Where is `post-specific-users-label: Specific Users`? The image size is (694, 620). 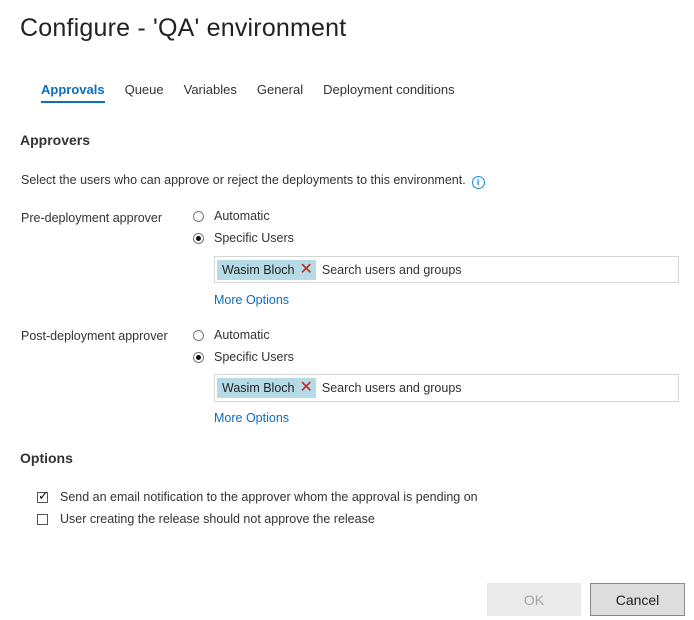
post-specific-users-label: Specific Users is located at coordinates (254, 357).